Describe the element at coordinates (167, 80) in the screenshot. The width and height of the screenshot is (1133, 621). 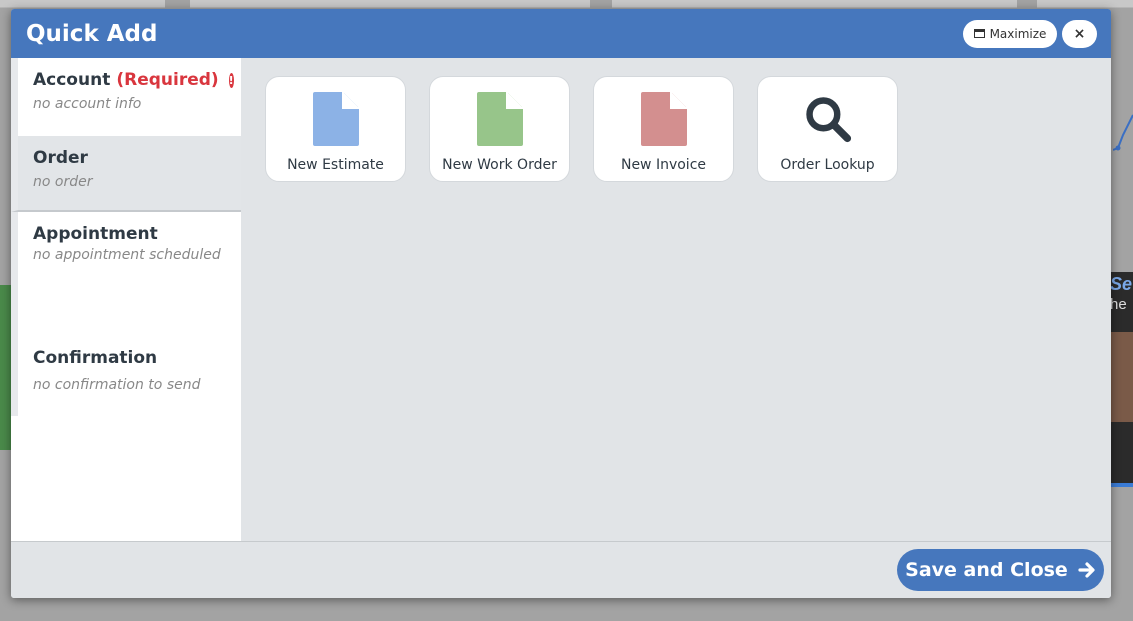
I see `required-label: (Required)` at that location.